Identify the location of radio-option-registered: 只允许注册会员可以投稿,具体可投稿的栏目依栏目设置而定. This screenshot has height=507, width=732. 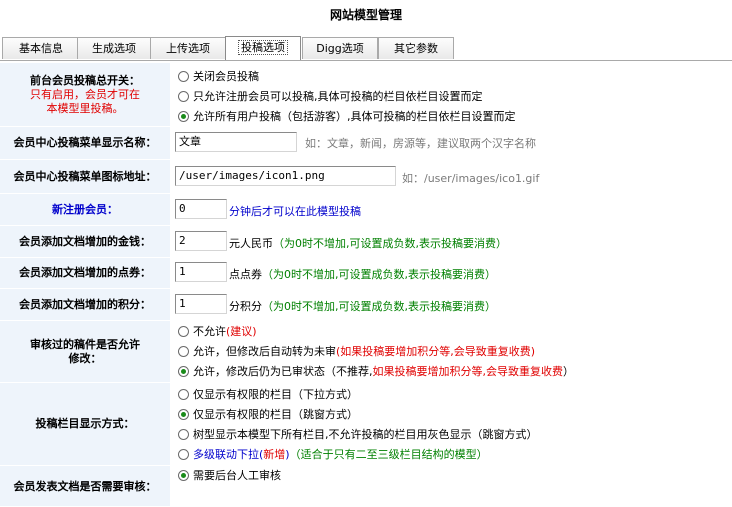
(330, 96).